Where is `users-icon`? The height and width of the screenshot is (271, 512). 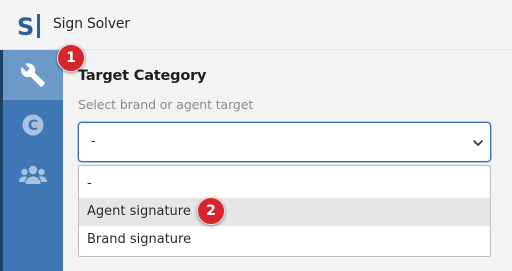
users-icon is located at coordinates (33, 174).